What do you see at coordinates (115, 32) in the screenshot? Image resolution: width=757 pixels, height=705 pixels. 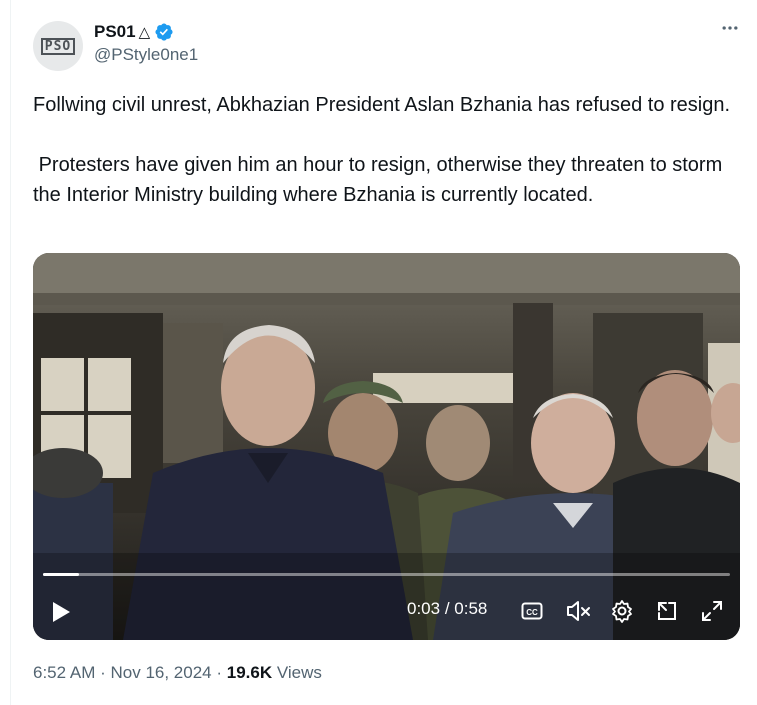 I see `author-display-name: PS01` at bounding box center [115, 32].